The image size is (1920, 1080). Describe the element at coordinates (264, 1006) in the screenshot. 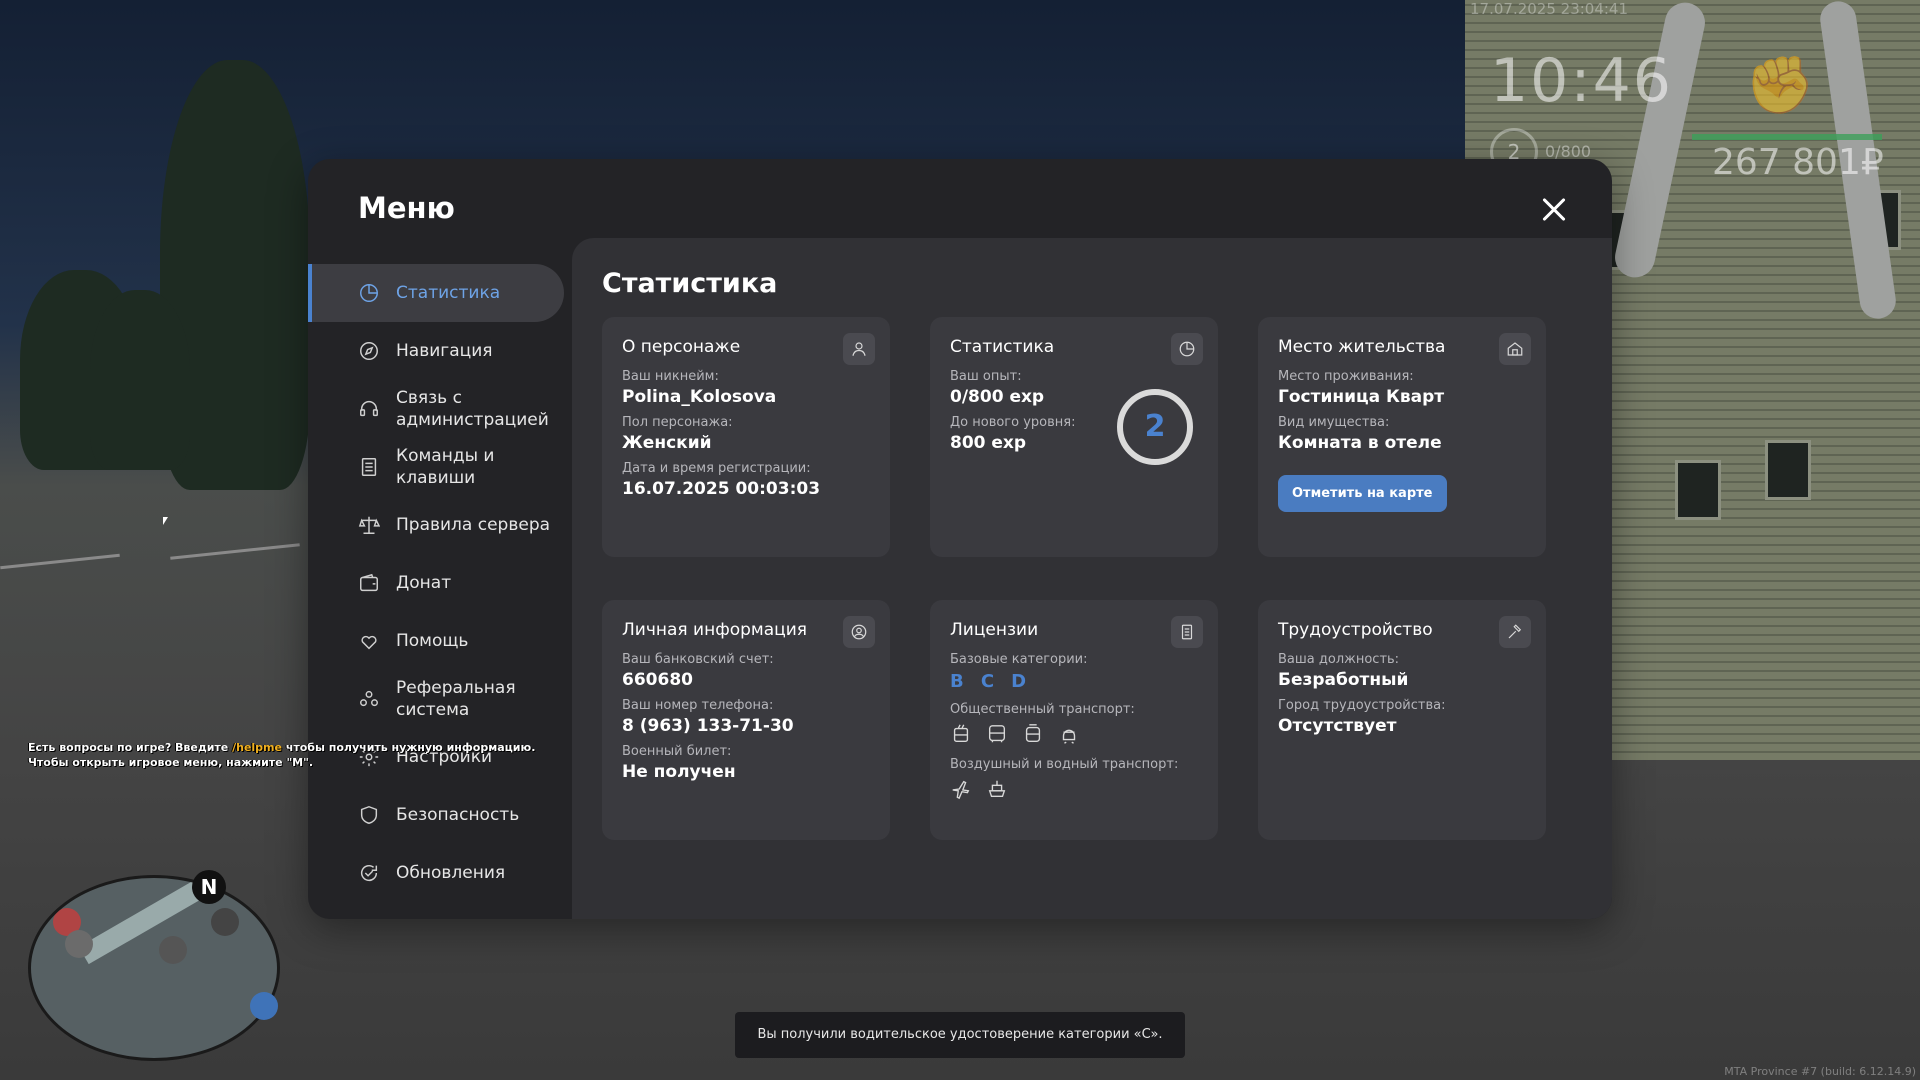

I see `bus-stop-blip-icon` at that location.